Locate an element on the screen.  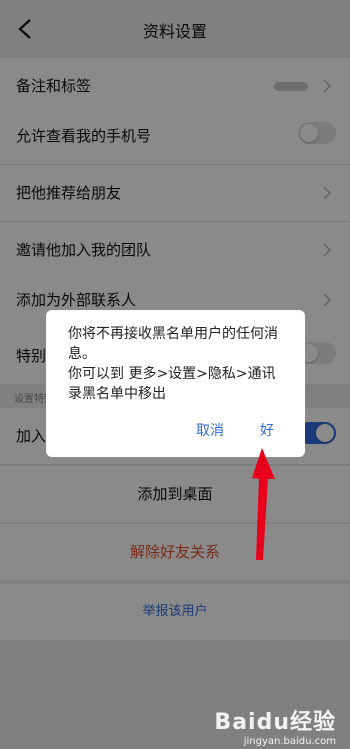
baidu-watermark: Baidu经验 jingyan.baidu.com is located at coordinates (275, 725).